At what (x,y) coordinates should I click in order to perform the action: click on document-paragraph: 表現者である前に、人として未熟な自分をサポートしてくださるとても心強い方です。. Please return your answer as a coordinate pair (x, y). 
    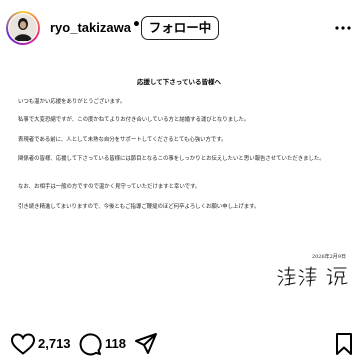
    Looking at the image, I should click on (122, 140).